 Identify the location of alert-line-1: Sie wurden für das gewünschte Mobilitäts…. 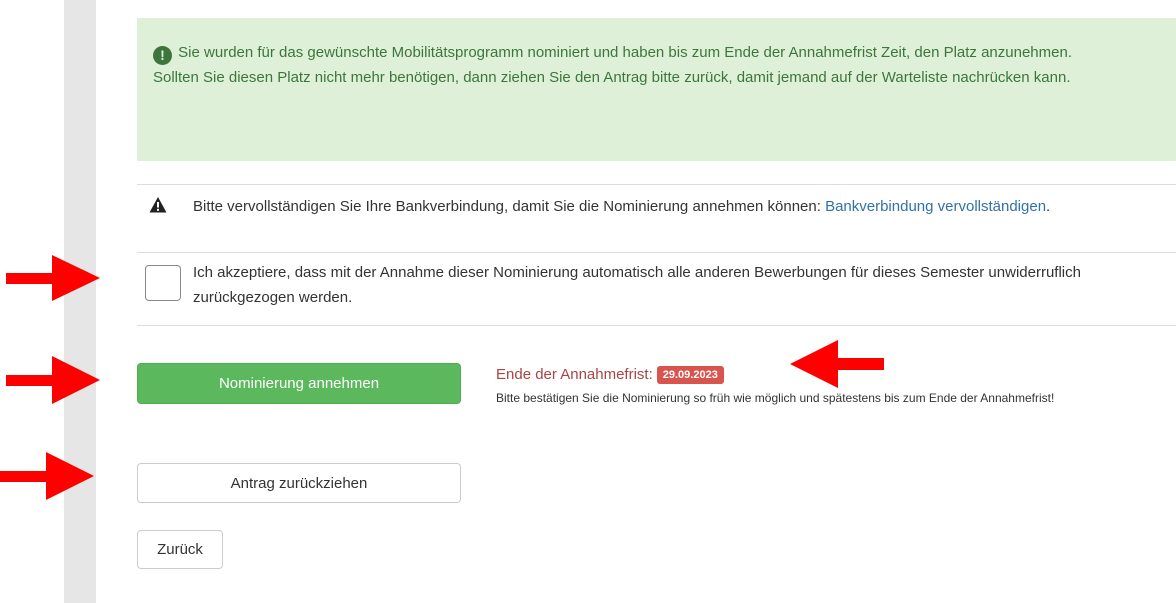
(625, 52).